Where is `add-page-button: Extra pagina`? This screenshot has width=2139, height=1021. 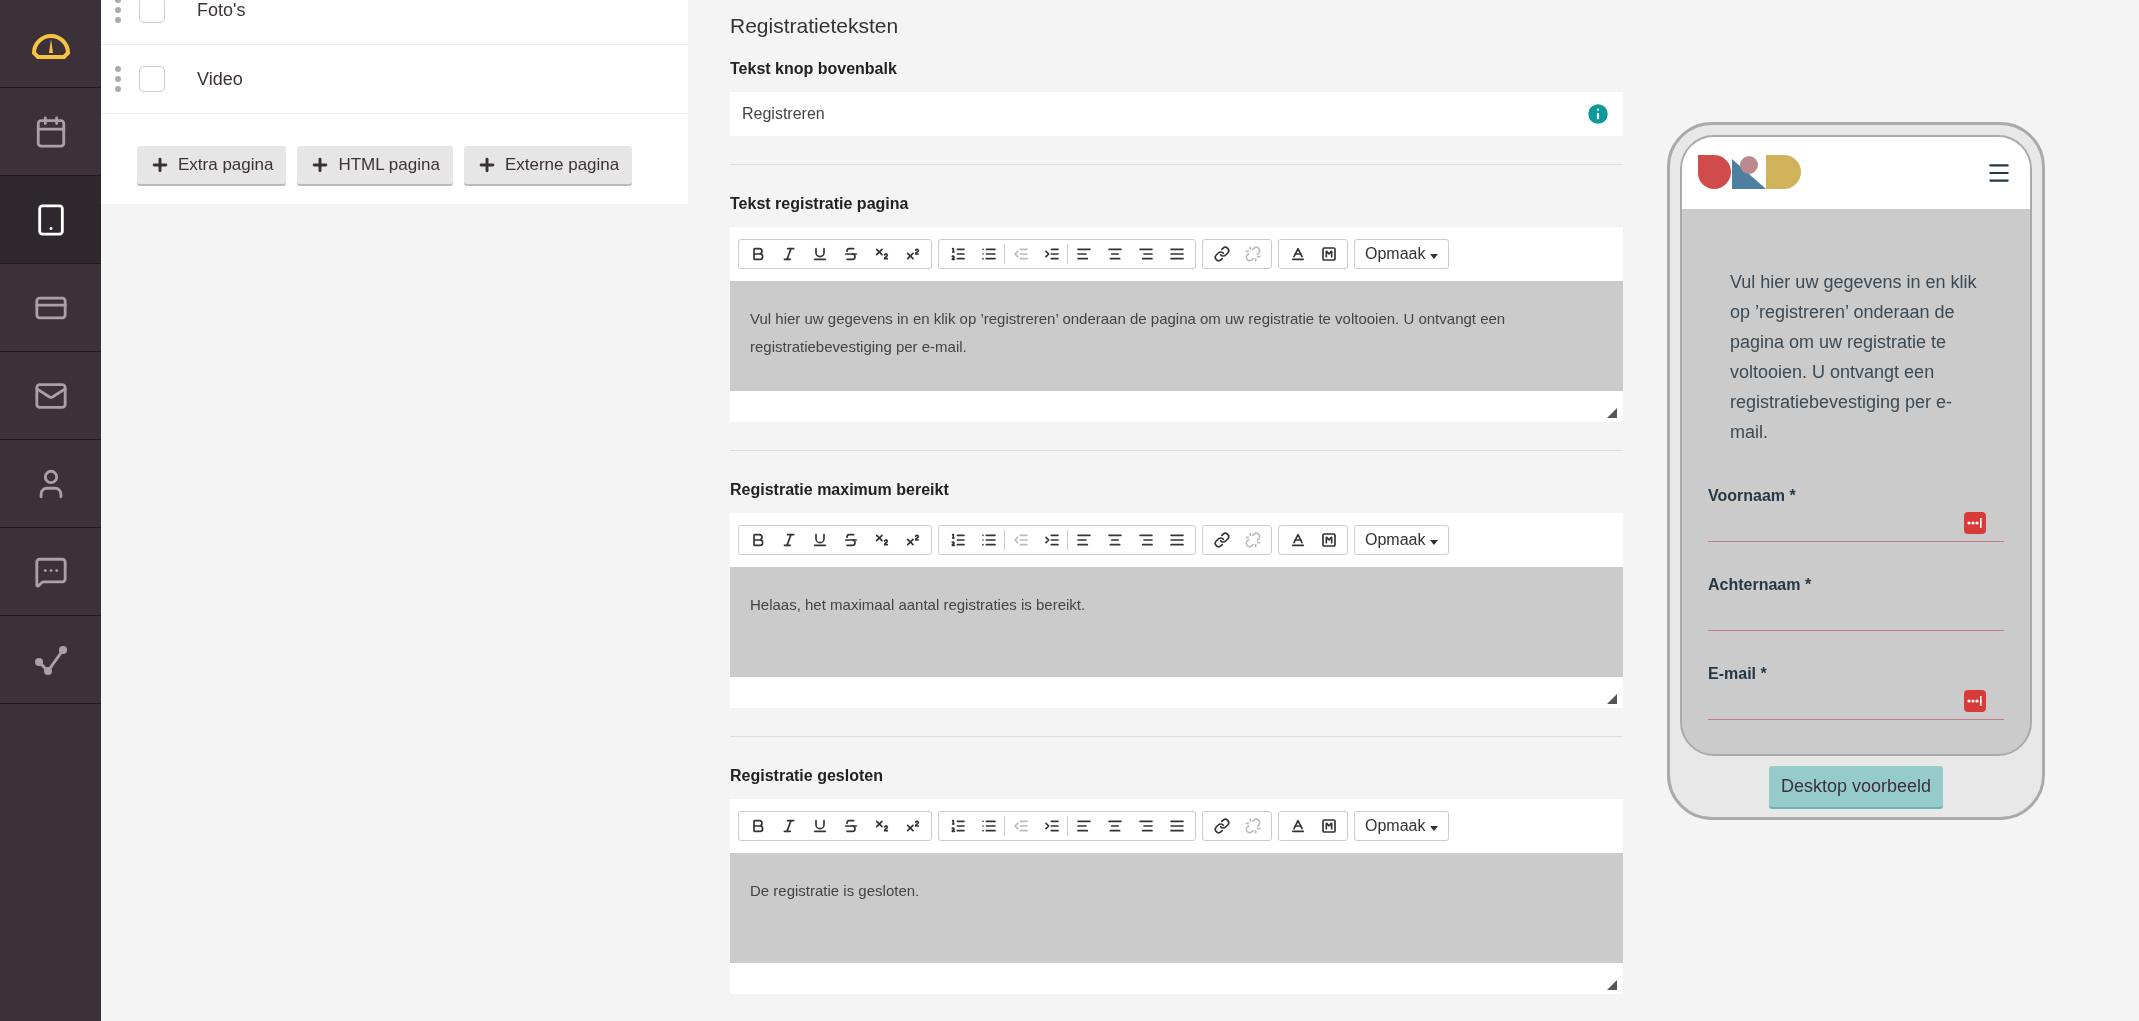 add-page-button: Extra pagina is located at coordinates (212, 166).